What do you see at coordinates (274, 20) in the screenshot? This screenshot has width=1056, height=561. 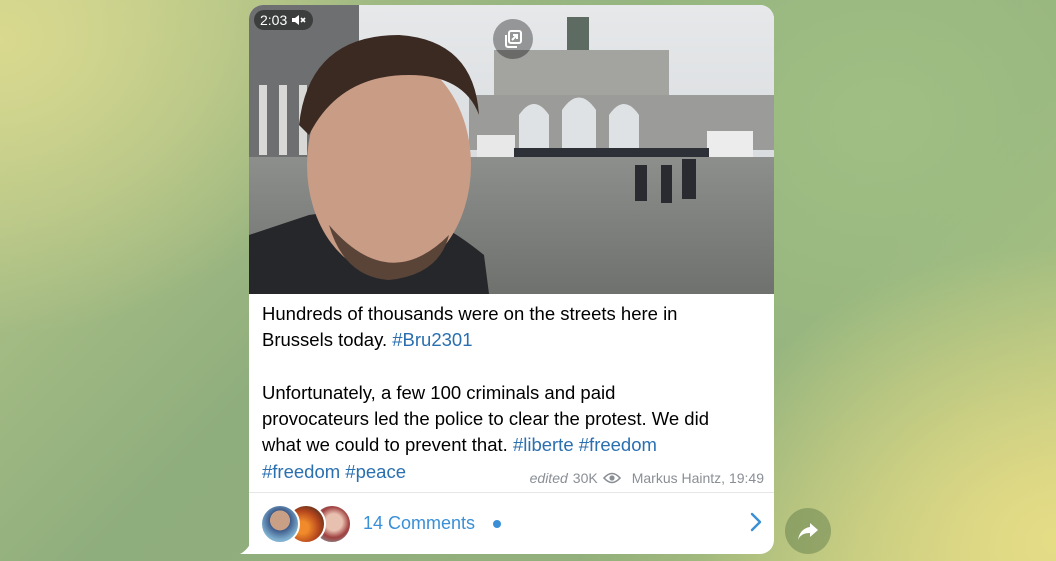 I see `duration-label: 2:03` at bounding box center [274, 20].